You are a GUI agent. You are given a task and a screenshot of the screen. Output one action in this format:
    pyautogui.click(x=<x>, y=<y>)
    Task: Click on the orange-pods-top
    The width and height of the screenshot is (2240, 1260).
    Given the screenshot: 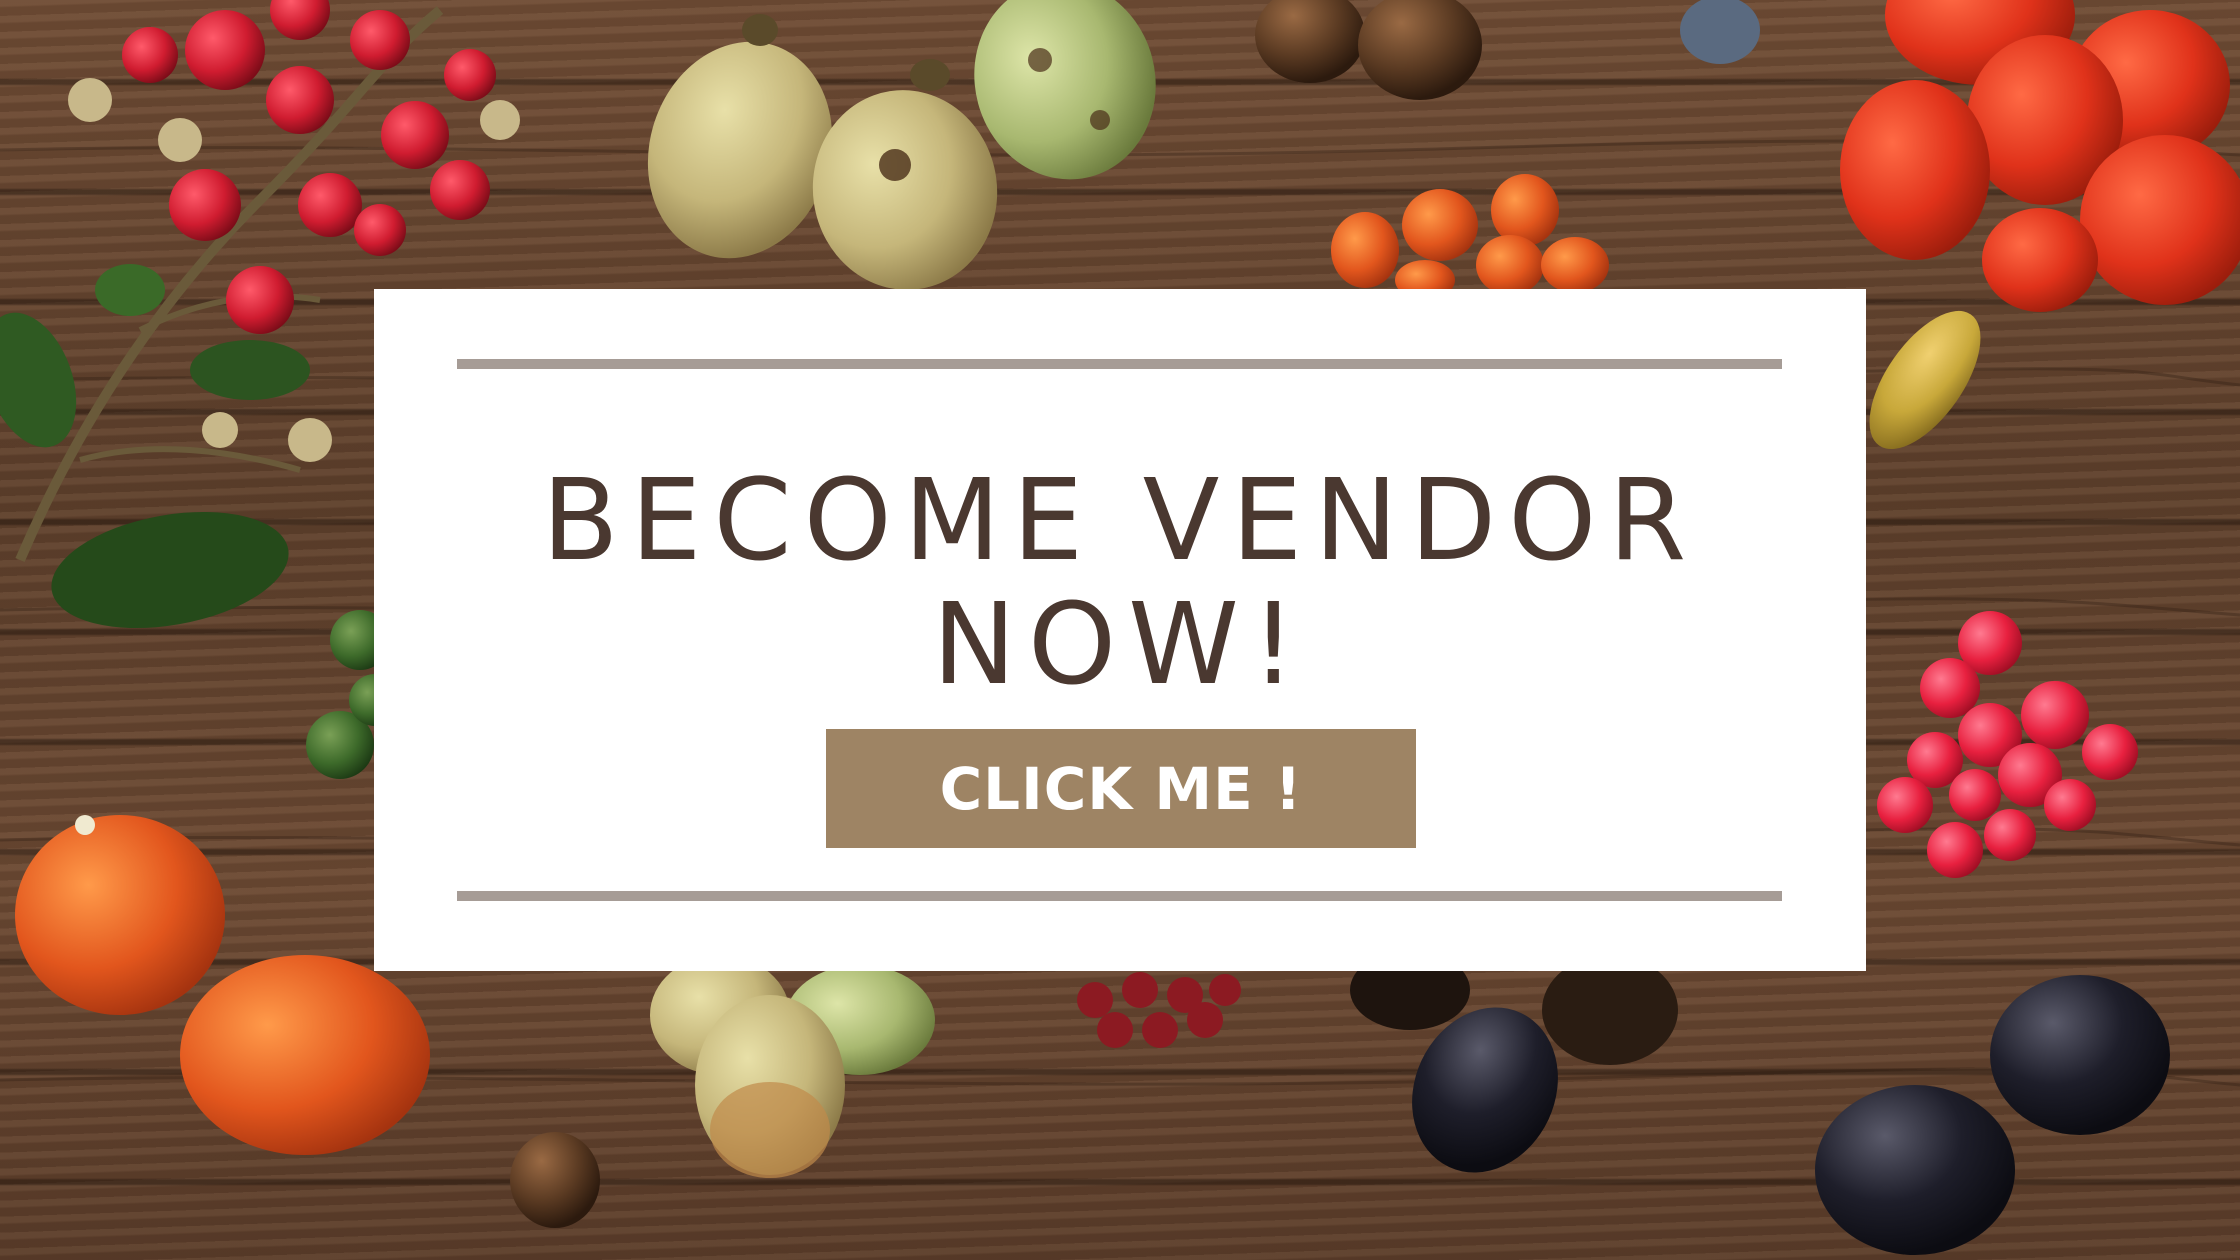 What is the action you would take?
    pyautogui.click(x=1470, y=237)
    